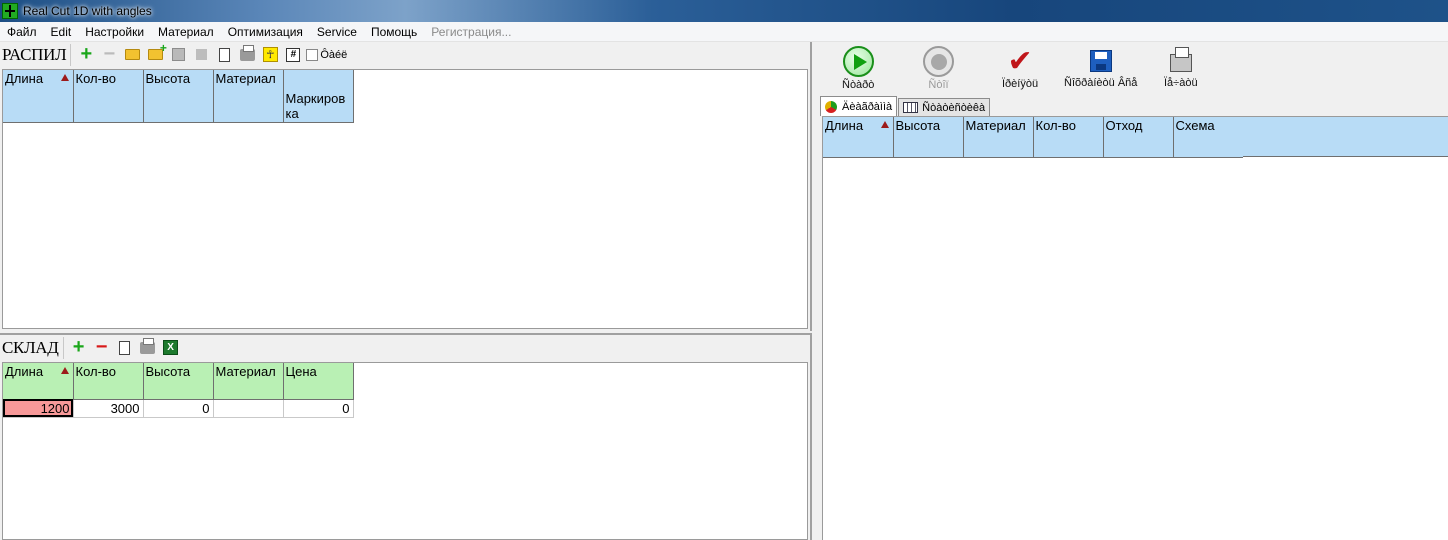 The width and height of the screenshot is (1448, 540). Describe the element at coordinates (248, 408) in the screenshot. I see `cell-material` at that location.